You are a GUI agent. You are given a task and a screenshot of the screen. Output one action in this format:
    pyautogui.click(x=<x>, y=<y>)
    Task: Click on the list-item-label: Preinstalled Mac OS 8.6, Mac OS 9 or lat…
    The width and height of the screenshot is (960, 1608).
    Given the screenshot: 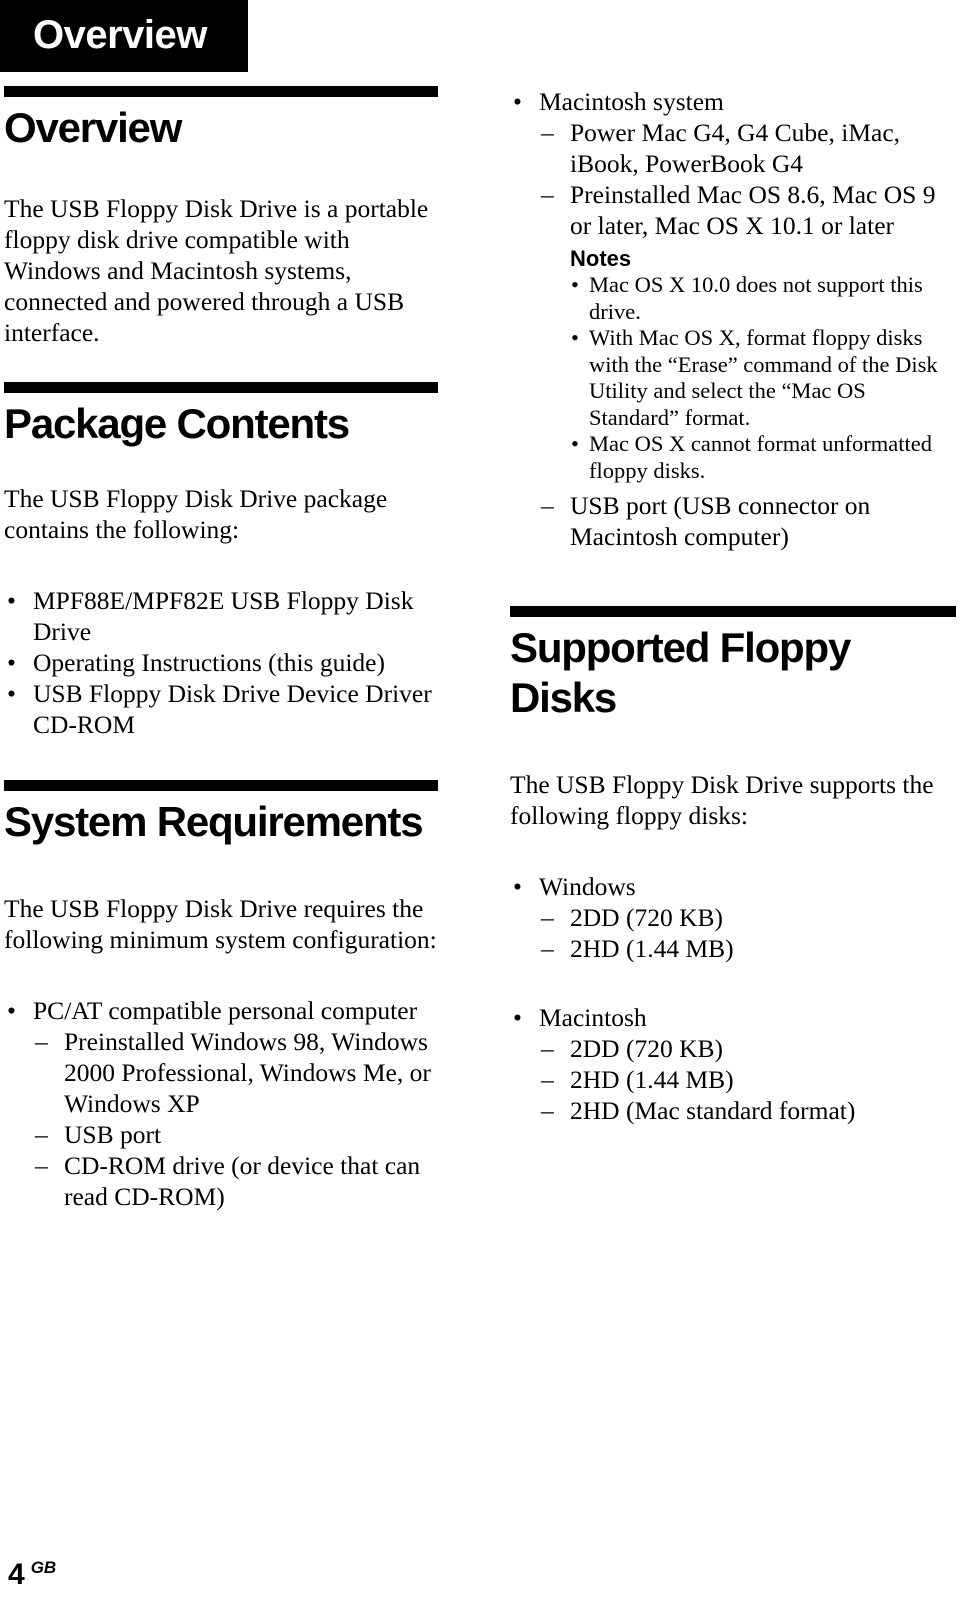 What is the action you would take?
    pyautogui.click(x=753, y=210)
    